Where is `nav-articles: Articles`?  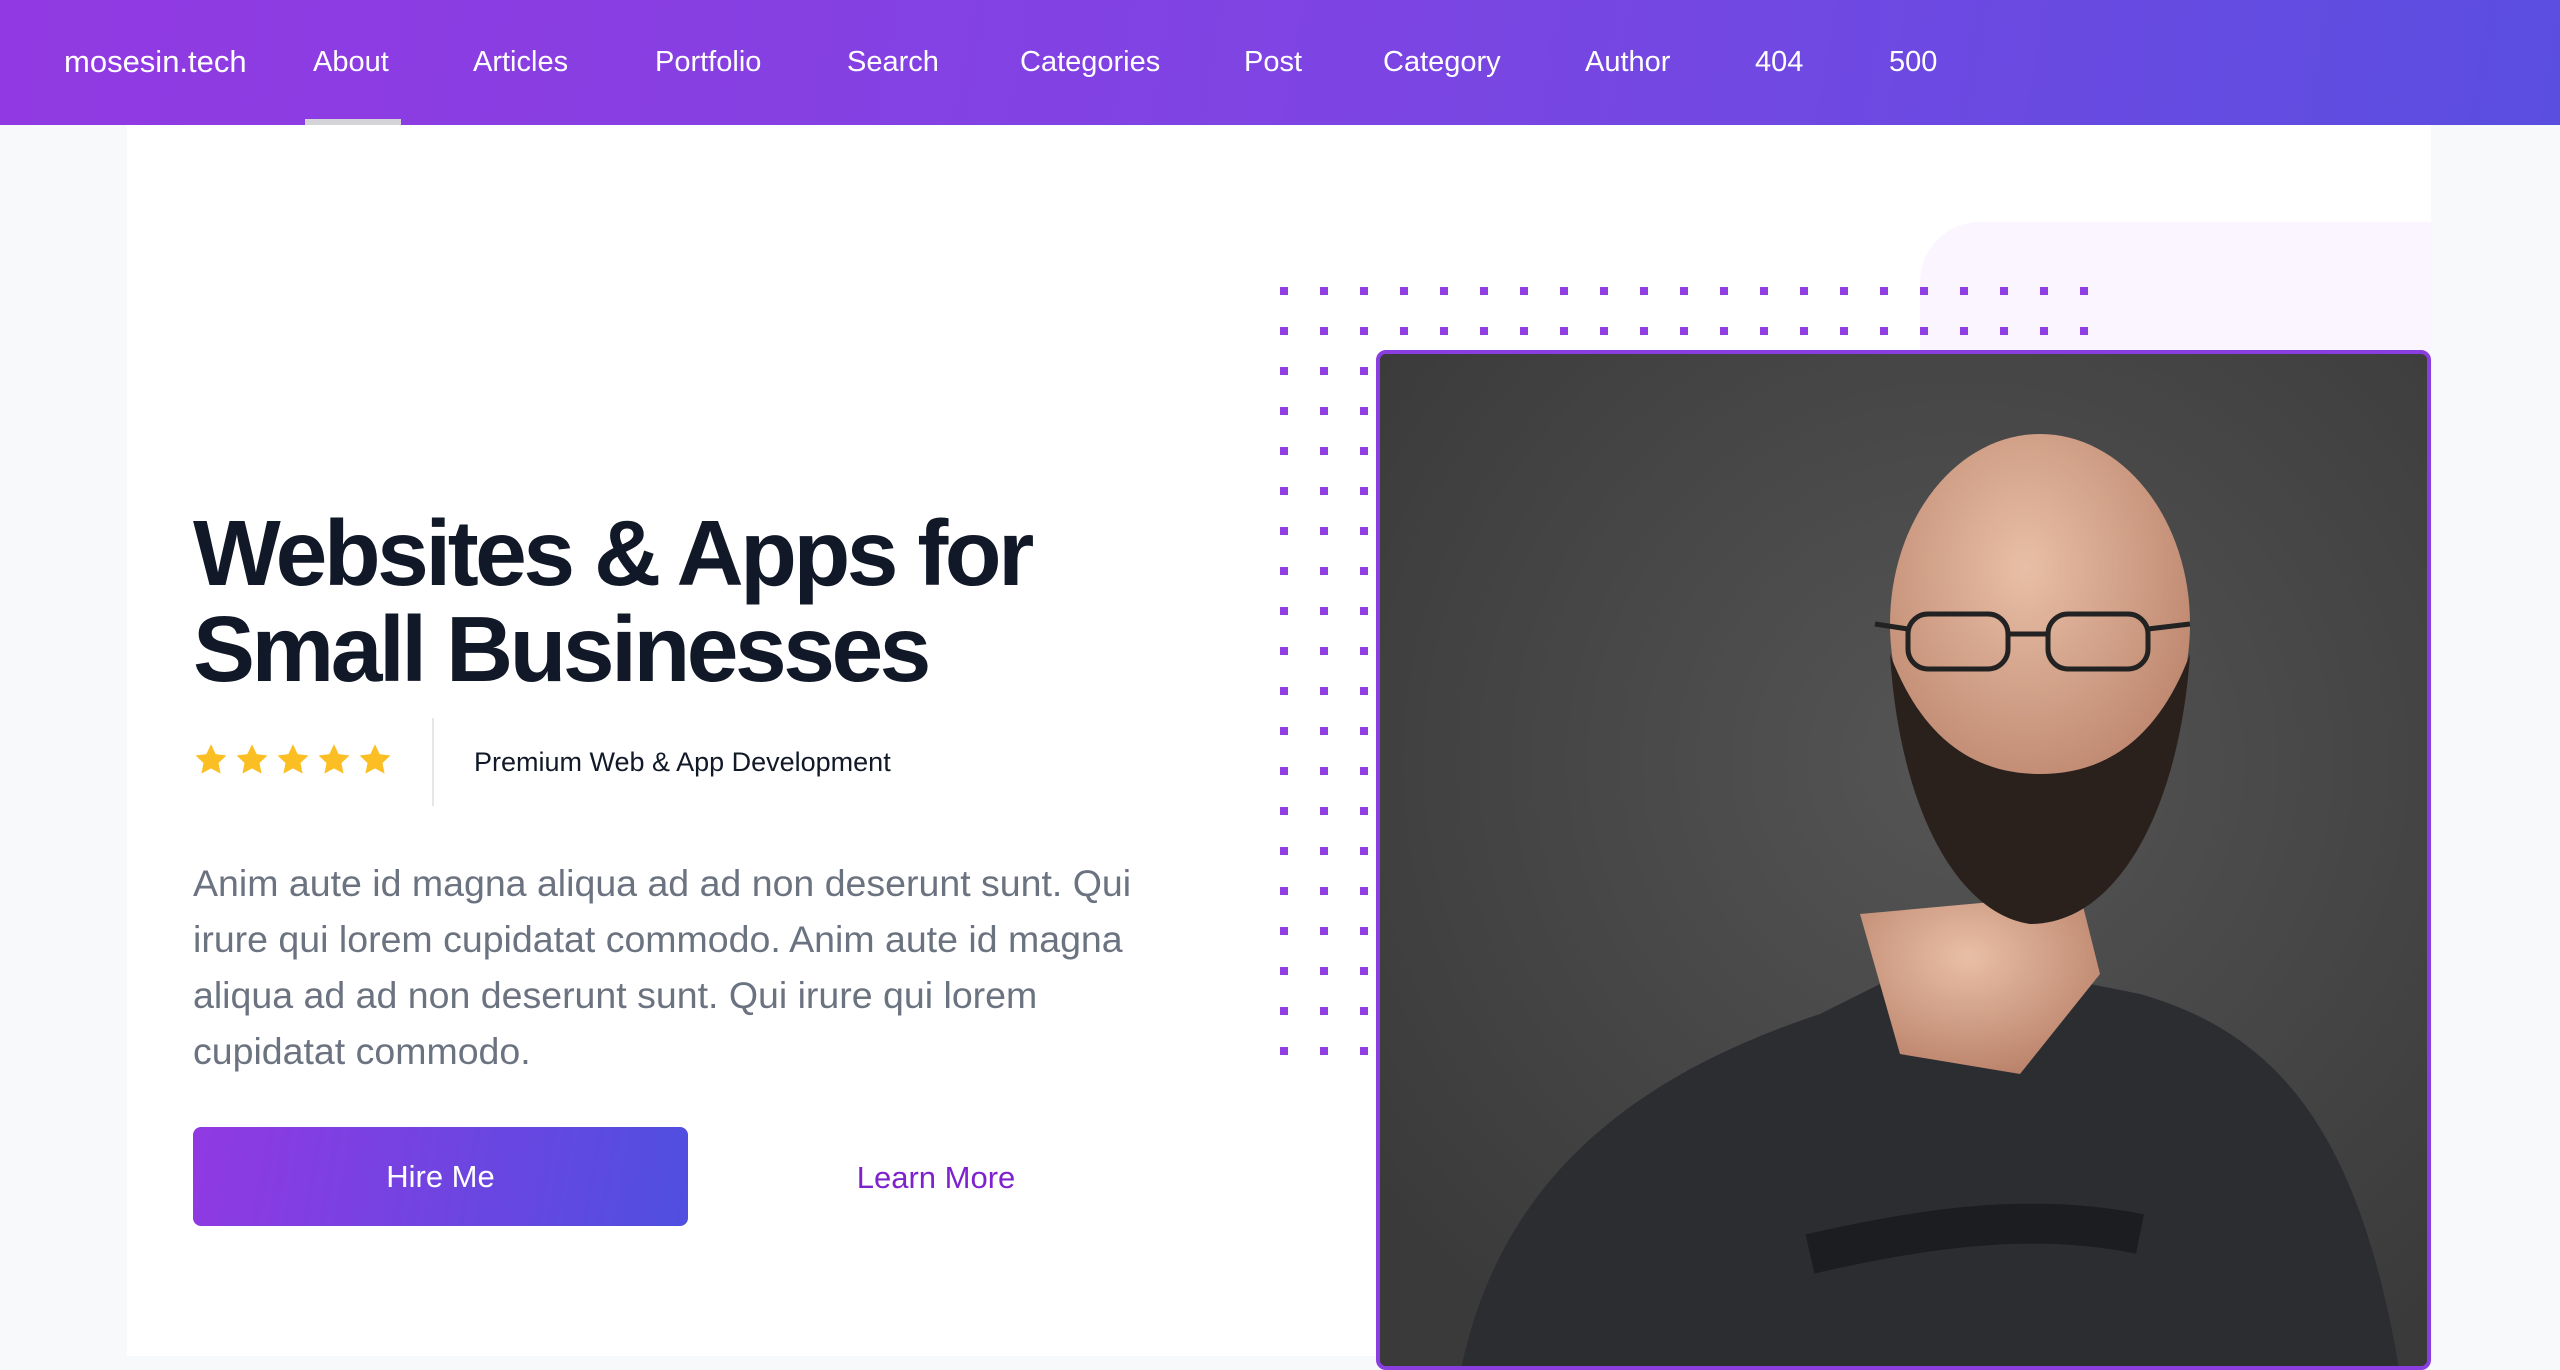 nav-articles: Articles is located at coordinates (520, 62).